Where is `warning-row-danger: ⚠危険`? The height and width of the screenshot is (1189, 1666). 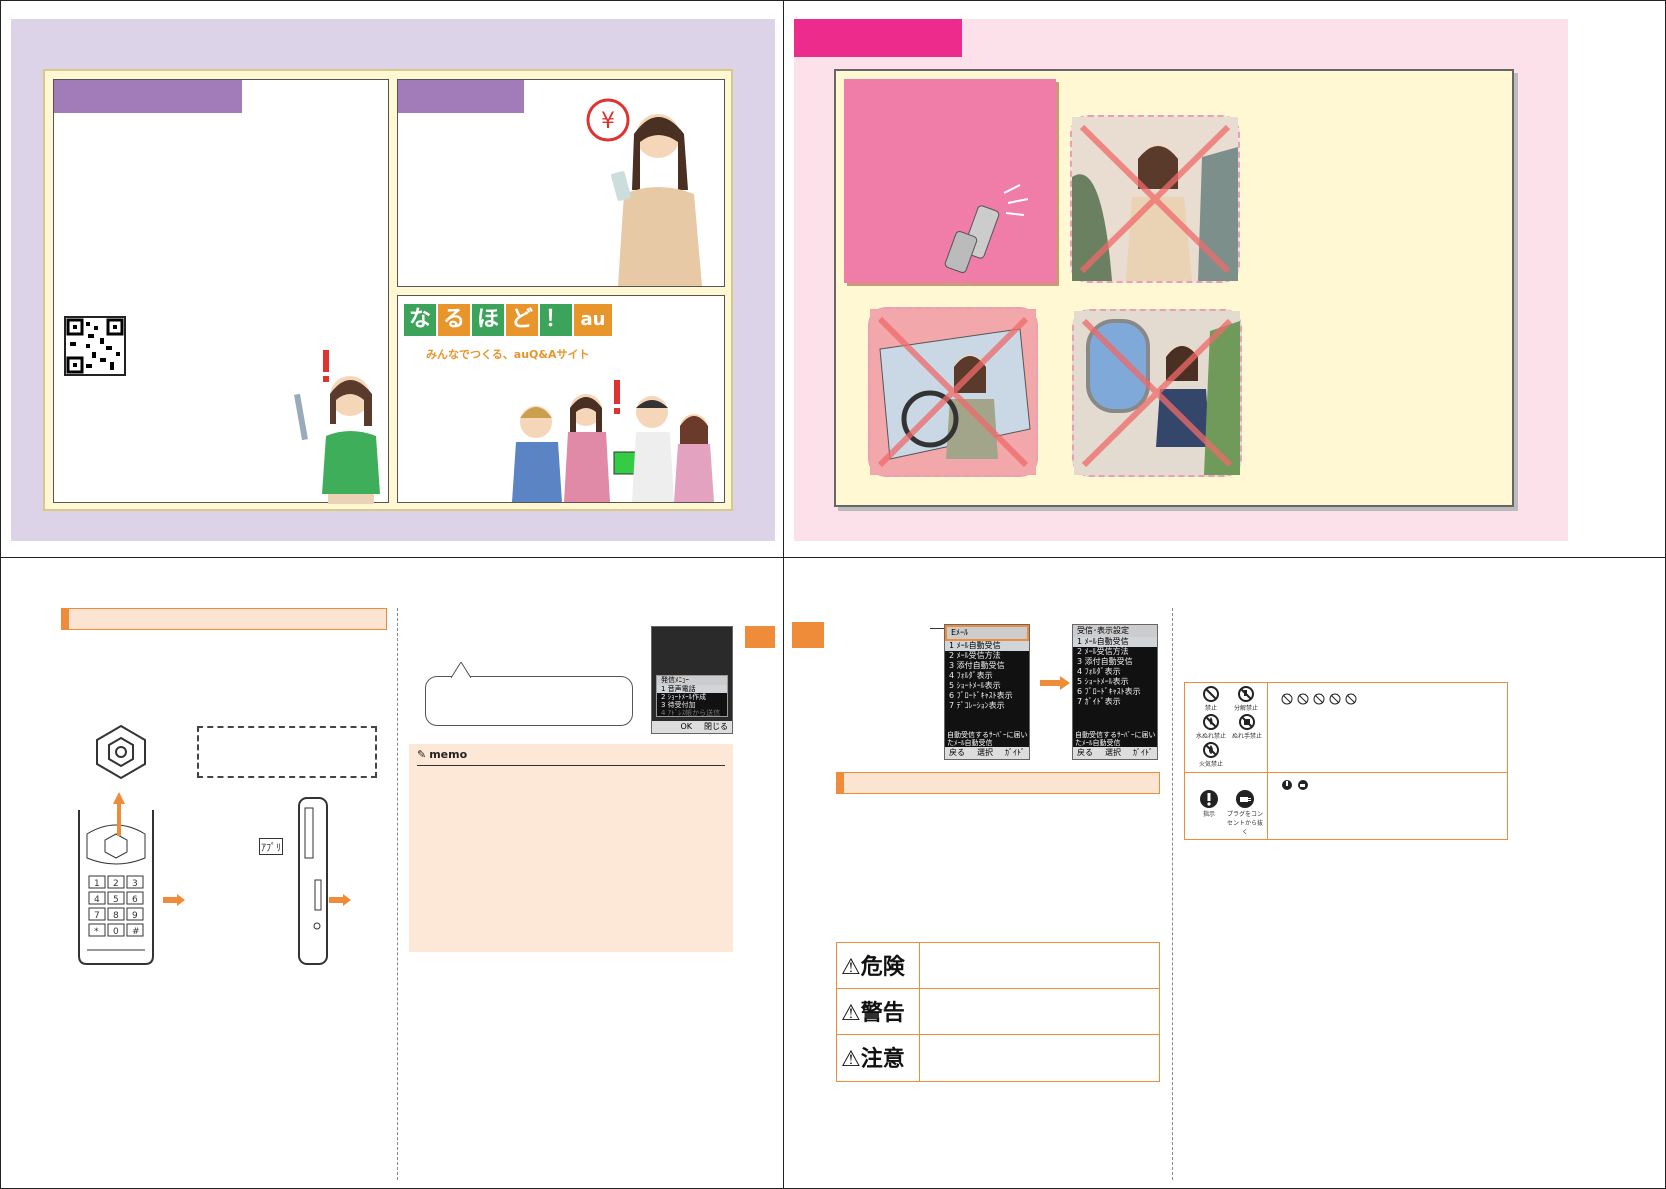 warning-row-danger: ⚠危険 is located at coordinates (998, 966).